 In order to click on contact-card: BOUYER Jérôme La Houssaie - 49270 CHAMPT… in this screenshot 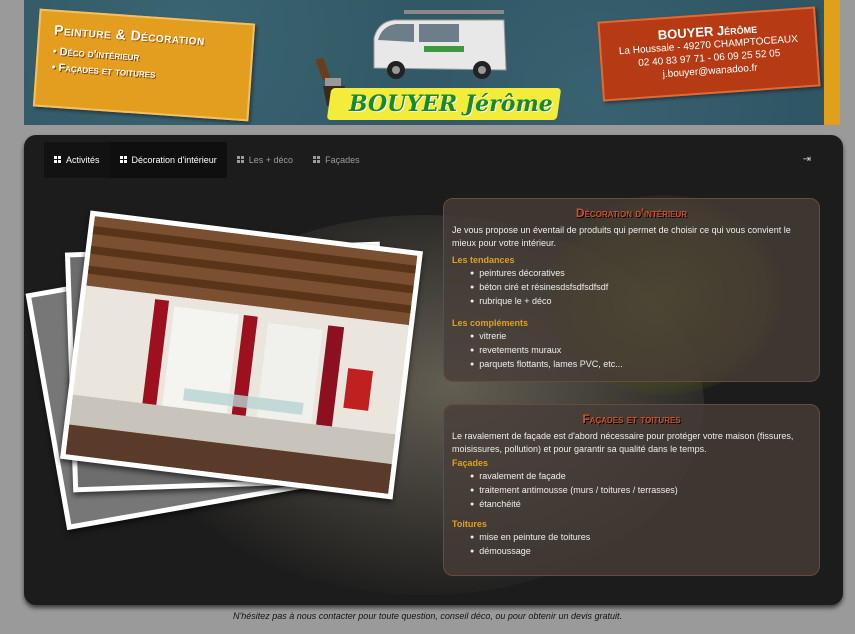, I will do `click(709, 54)`.